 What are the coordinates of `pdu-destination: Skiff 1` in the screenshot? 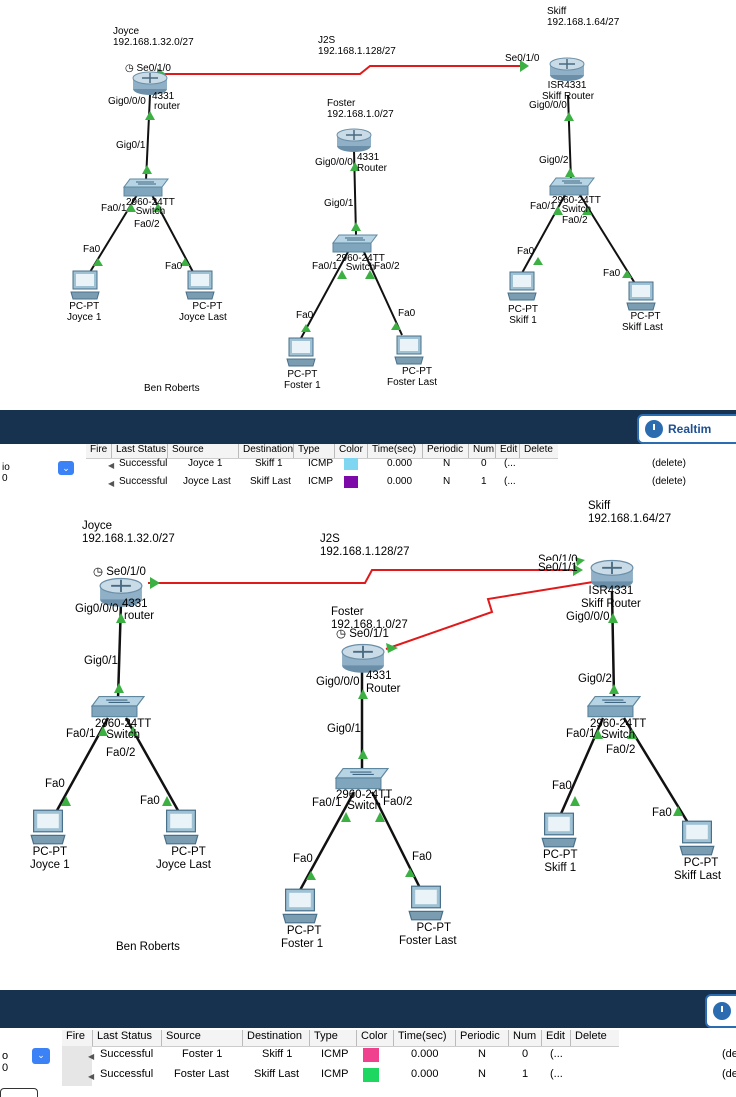 It's located at (277, 1054).